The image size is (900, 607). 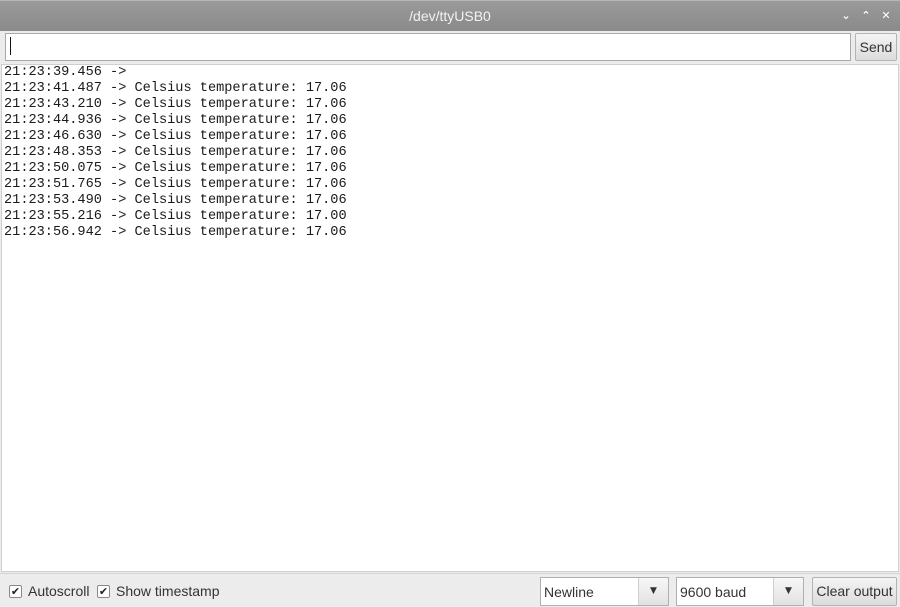 What do you see at coordinates (886, 16) in the screenshot?
I see `close-icon: ✕` at bounding box center [886, 16].